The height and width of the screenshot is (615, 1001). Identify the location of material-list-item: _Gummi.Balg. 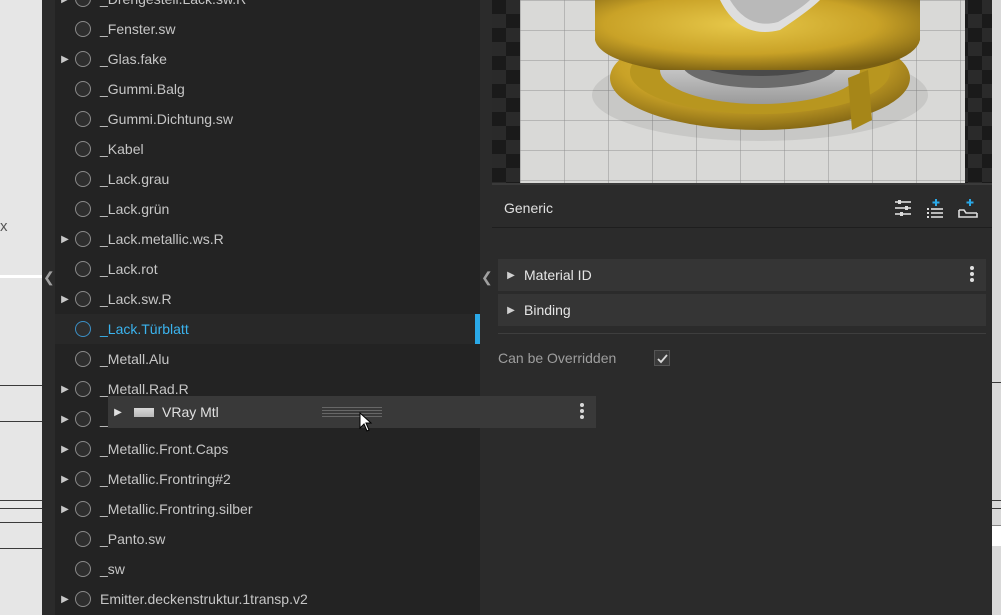
(267, 89).